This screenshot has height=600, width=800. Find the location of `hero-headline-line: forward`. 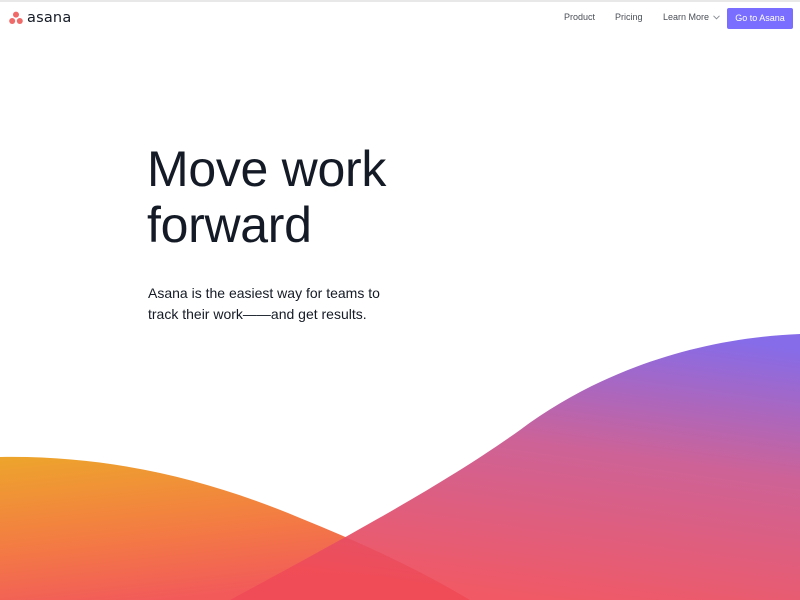

hero-headline-line: forward is located at coordinates (229, 225).